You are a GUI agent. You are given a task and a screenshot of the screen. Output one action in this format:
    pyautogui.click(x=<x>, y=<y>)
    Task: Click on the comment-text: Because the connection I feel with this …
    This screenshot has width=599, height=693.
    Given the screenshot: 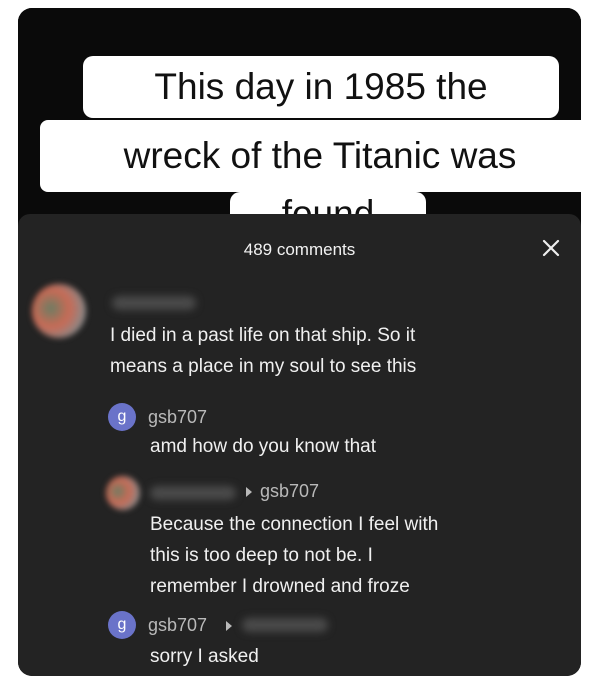 What is the action you would take?
    pyautogui.click(x=294, y=555)
    